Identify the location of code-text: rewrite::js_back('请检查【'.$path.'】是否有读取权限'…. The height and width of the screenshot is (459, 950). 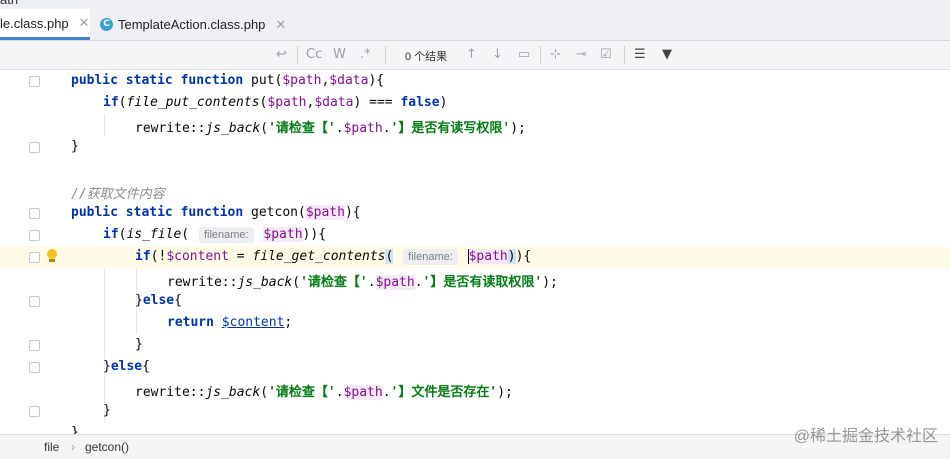
(362, 282).